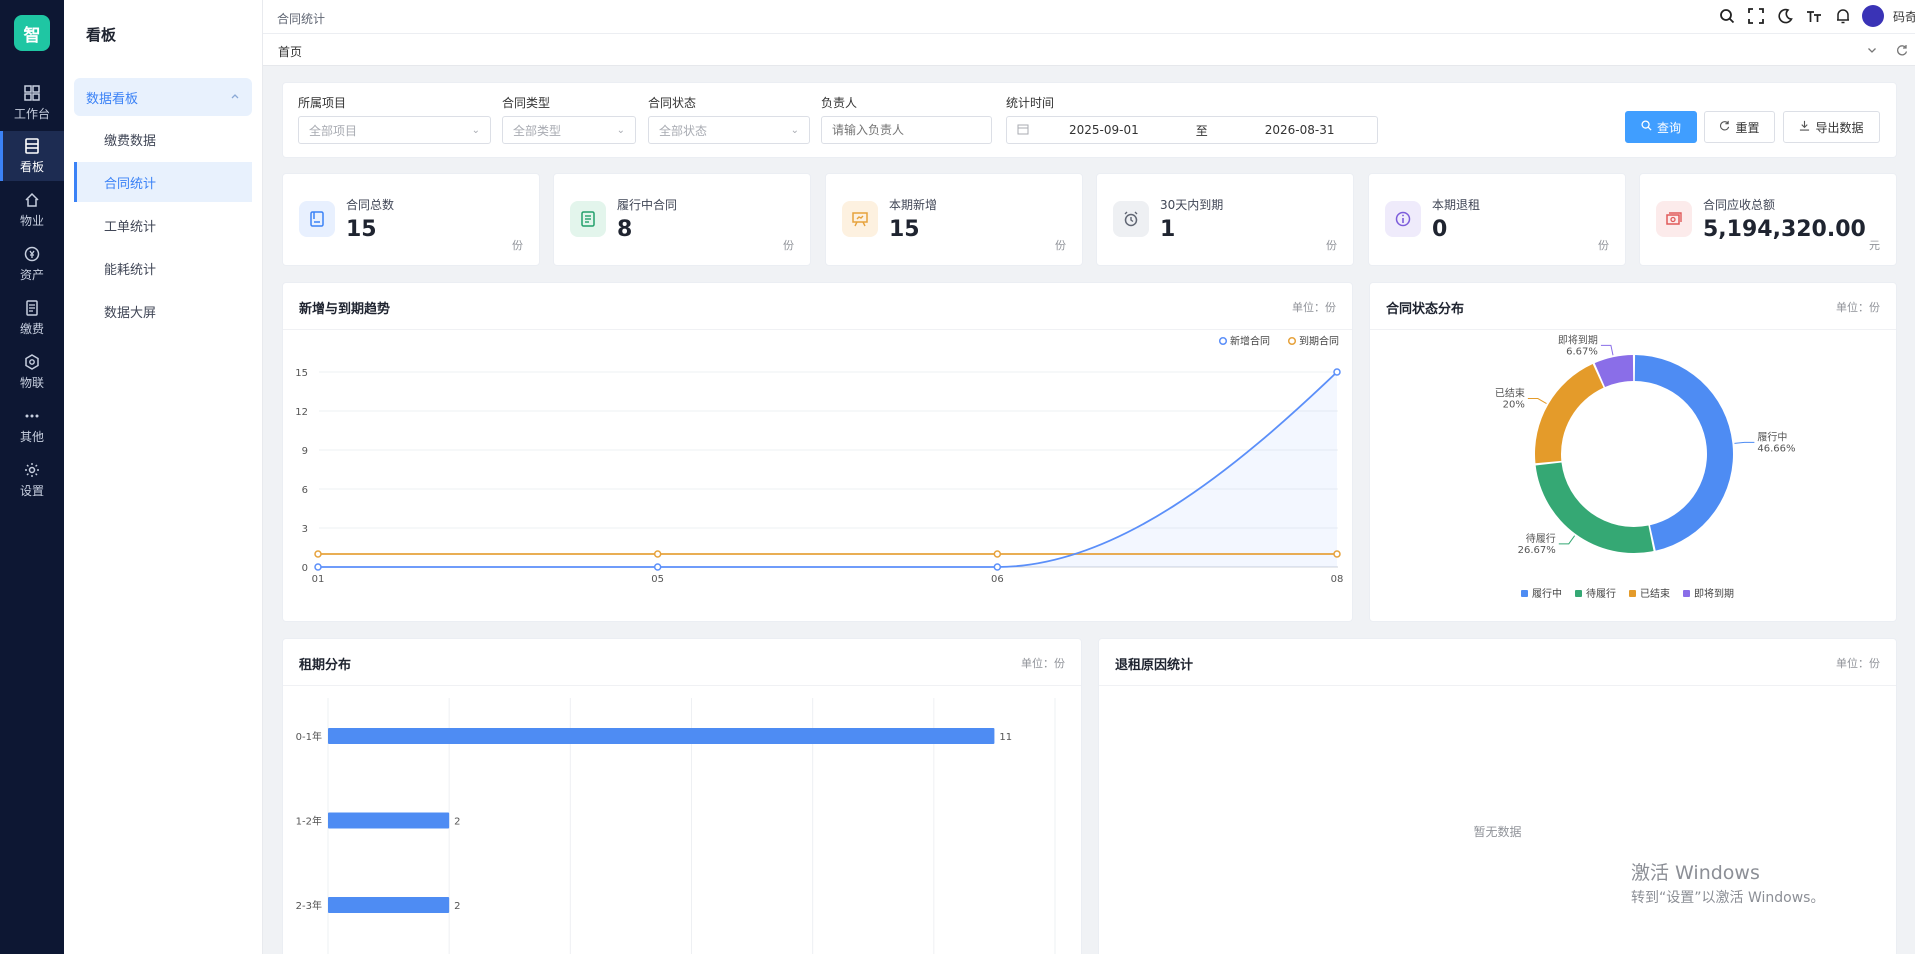 The image size is (1915, 954). Describe the element at coordinates (1201, 130) in the screenshot. I see `date-separator: 至` at that location.